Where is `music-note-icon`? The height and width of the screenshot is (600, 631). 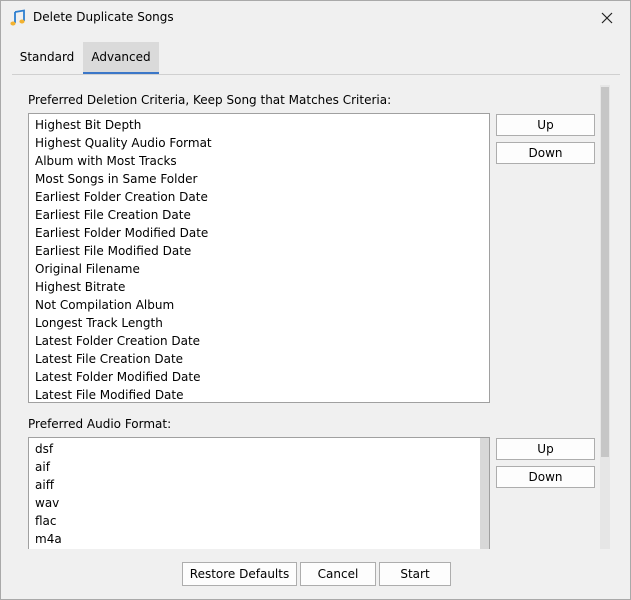
music-note-icon is located at coordinates (17, 17).